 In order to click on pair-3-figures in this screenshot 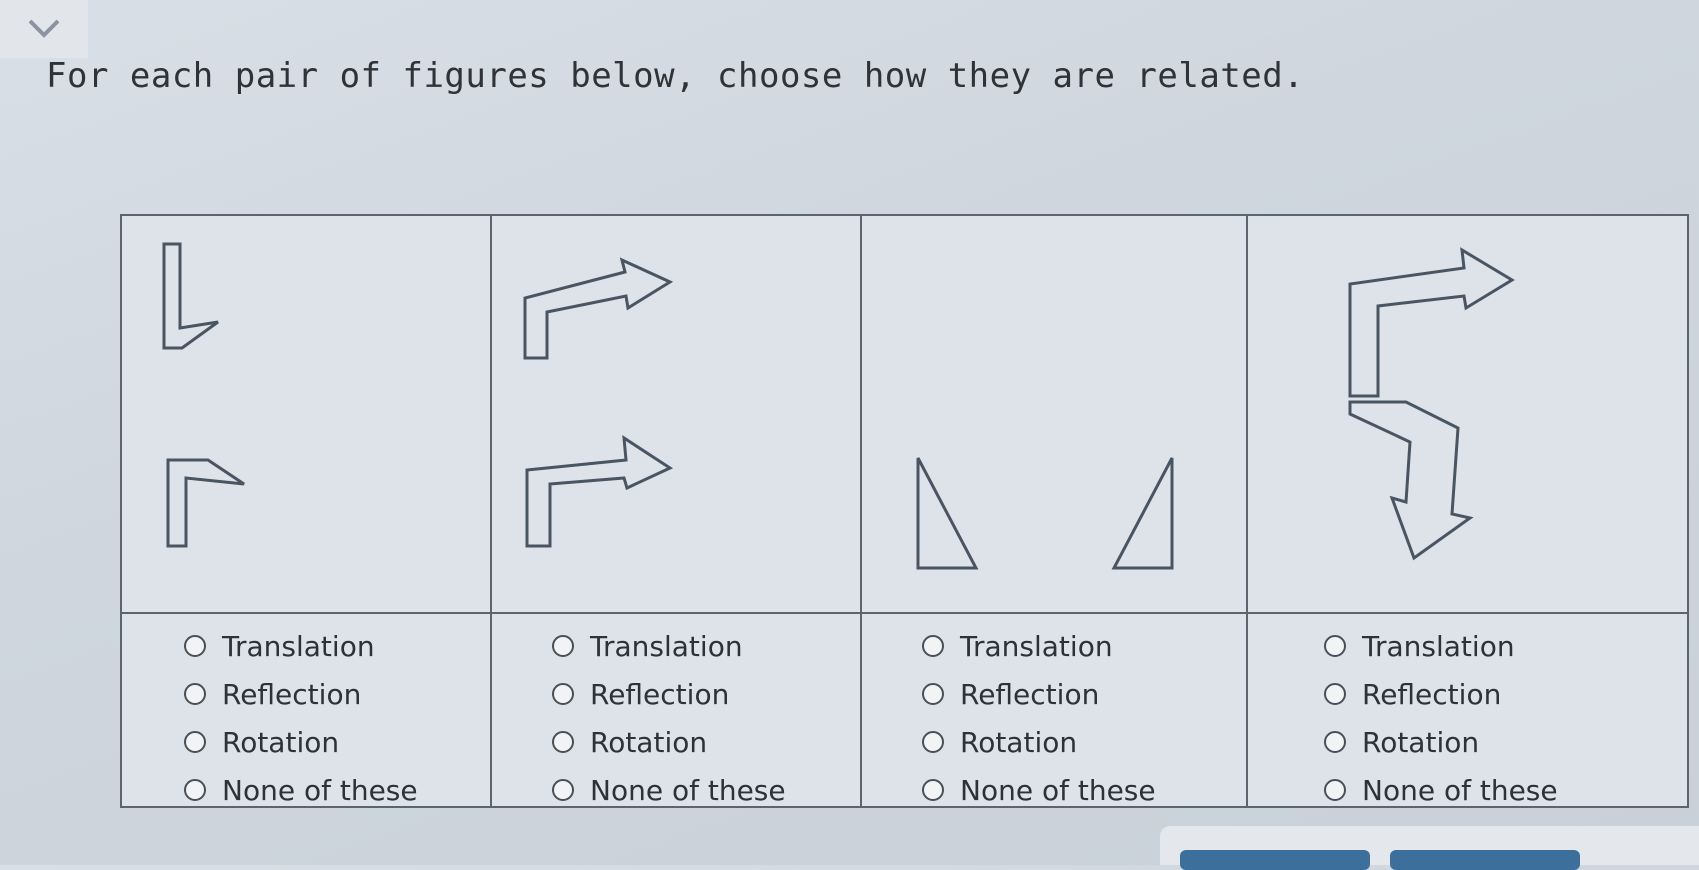, I will do `click(1053, 414)`.